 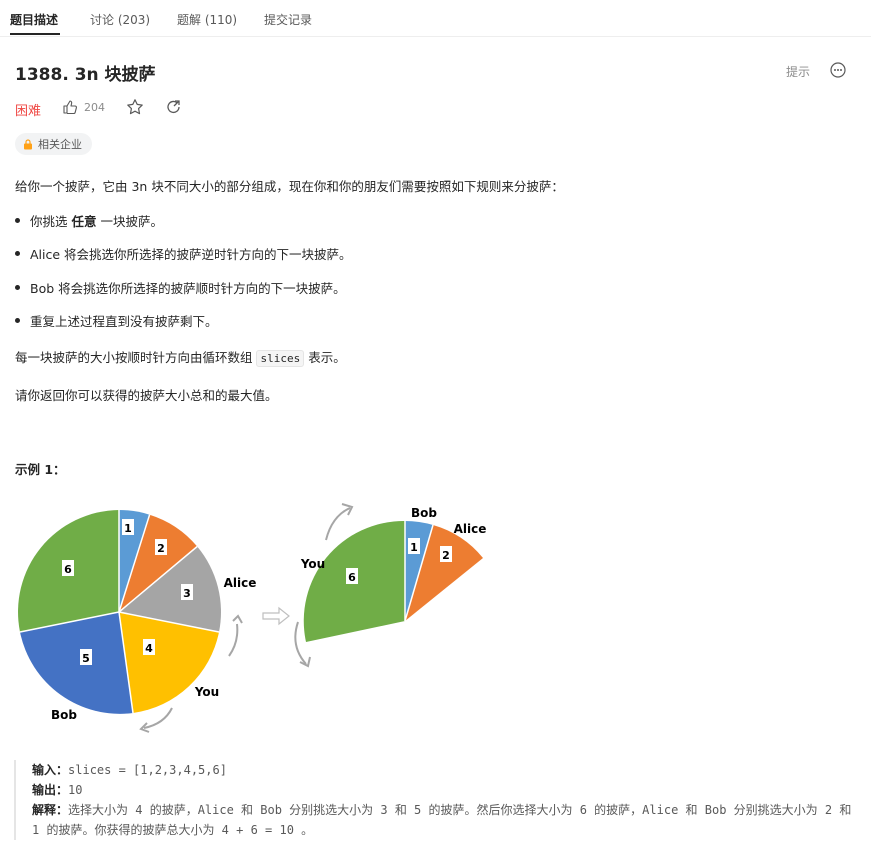 I want to click on pie1-label-1: 1, so click(x=128, y=528).